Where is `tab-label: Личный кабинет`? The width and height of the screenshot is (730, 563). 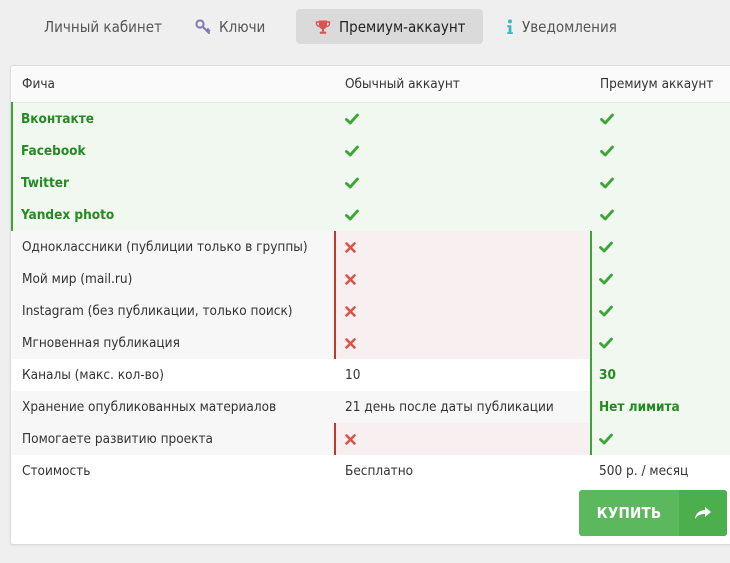
tab-label: Личный кабинет is located at coordinates (103, 26).